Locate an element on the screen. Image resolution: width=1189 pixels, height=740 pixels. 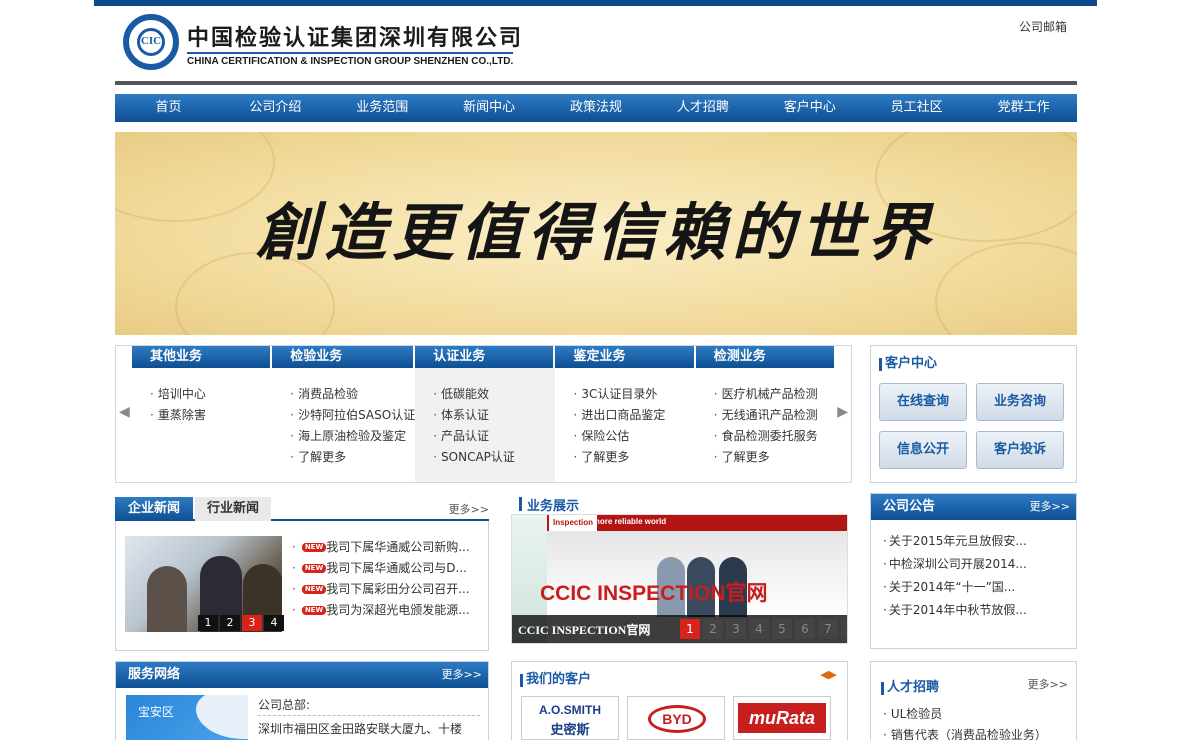
nav-item-customer-center: 客户中心 is located at coordinates (809, 108).